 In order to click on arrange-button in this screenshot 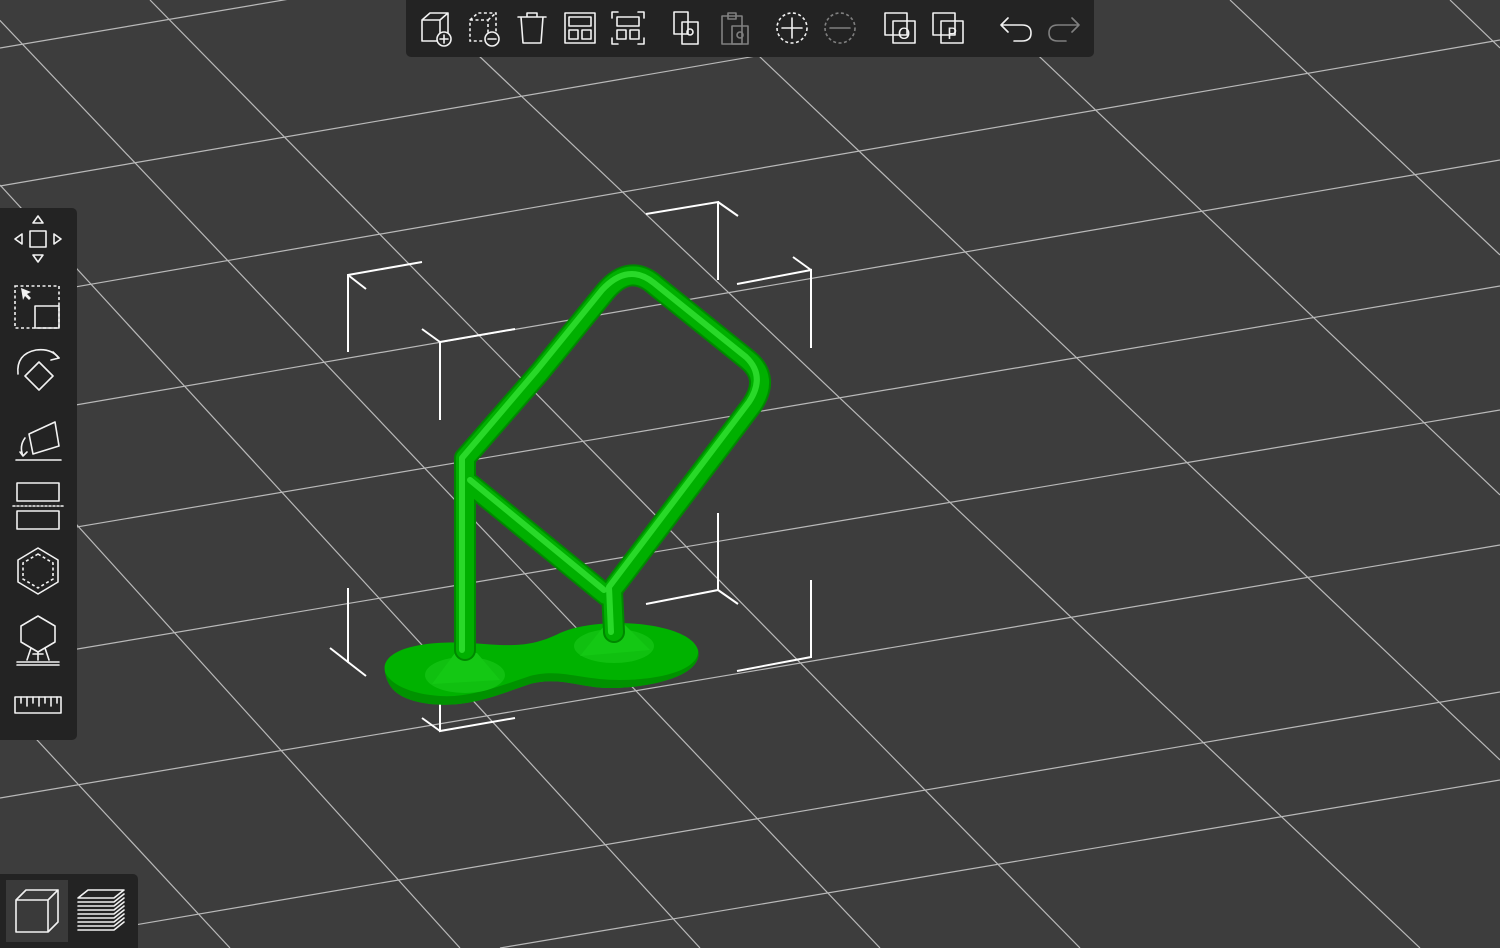, I will do `click(580, 28)`.